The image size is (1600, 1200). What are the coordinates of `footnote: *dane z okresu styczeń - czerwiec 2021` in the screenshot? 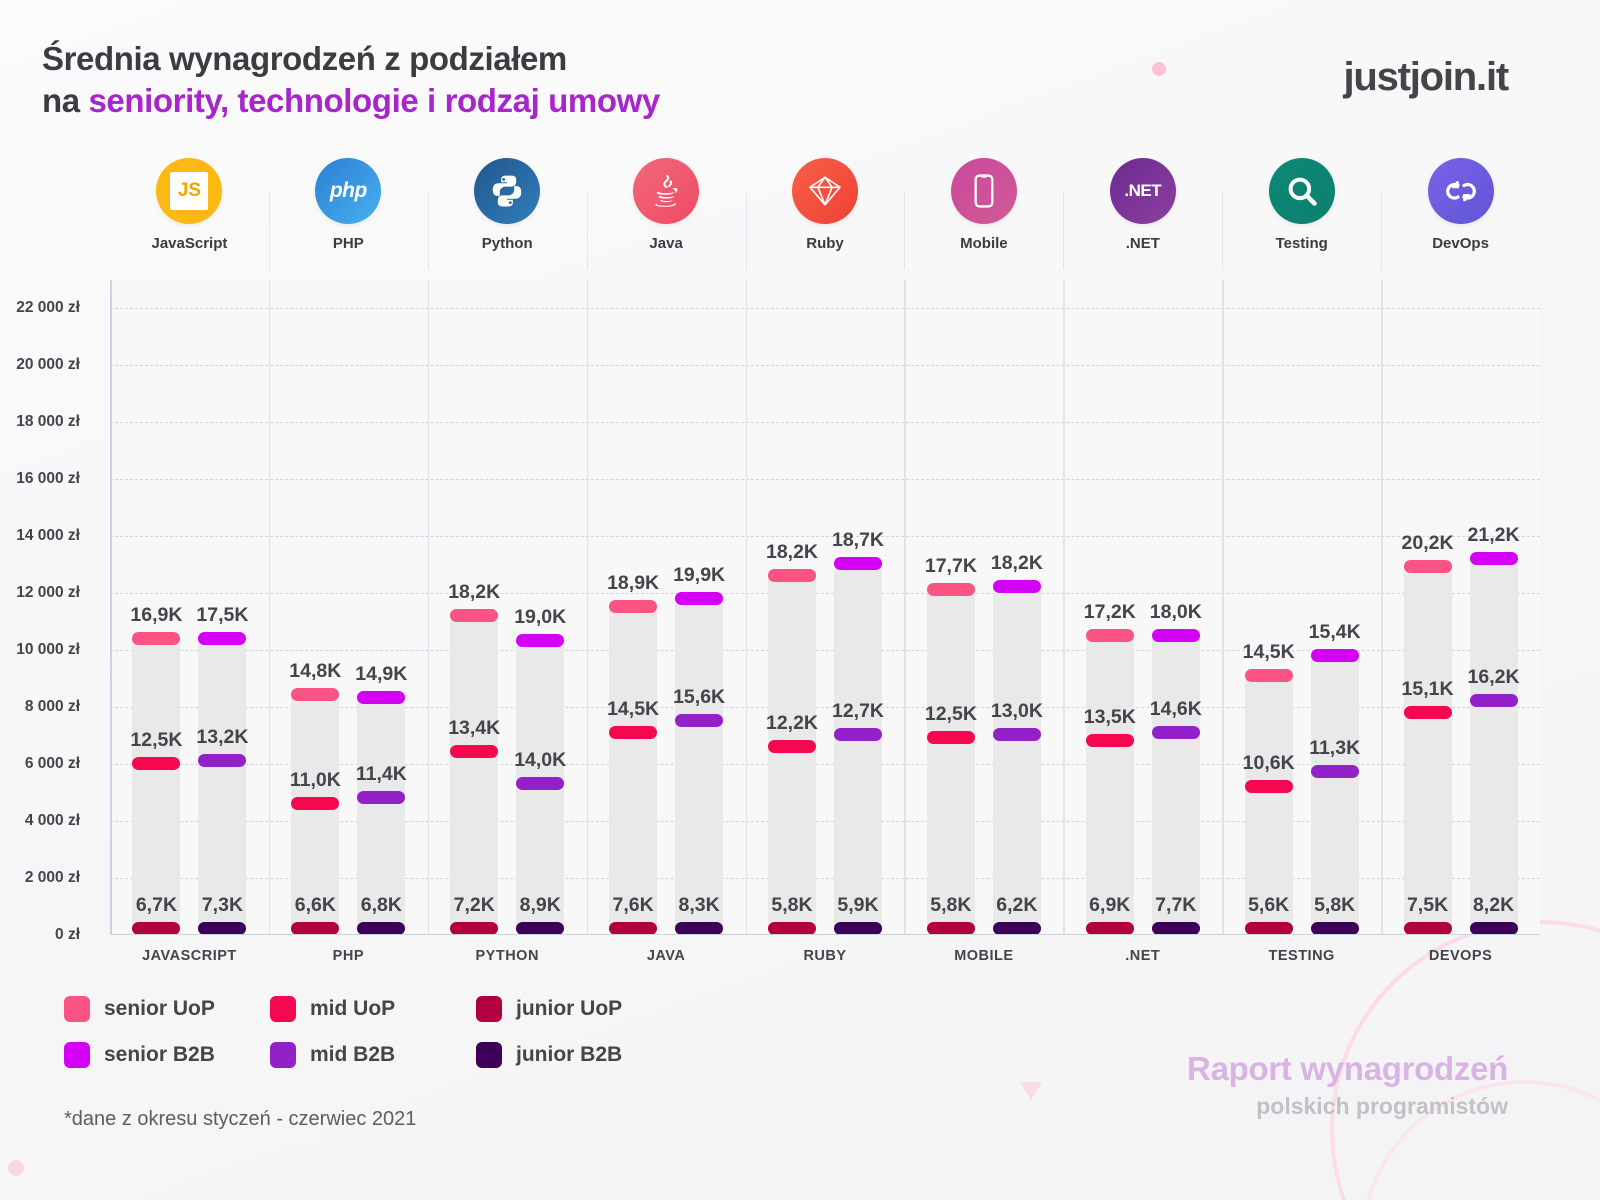 It's located at (240, 1119).